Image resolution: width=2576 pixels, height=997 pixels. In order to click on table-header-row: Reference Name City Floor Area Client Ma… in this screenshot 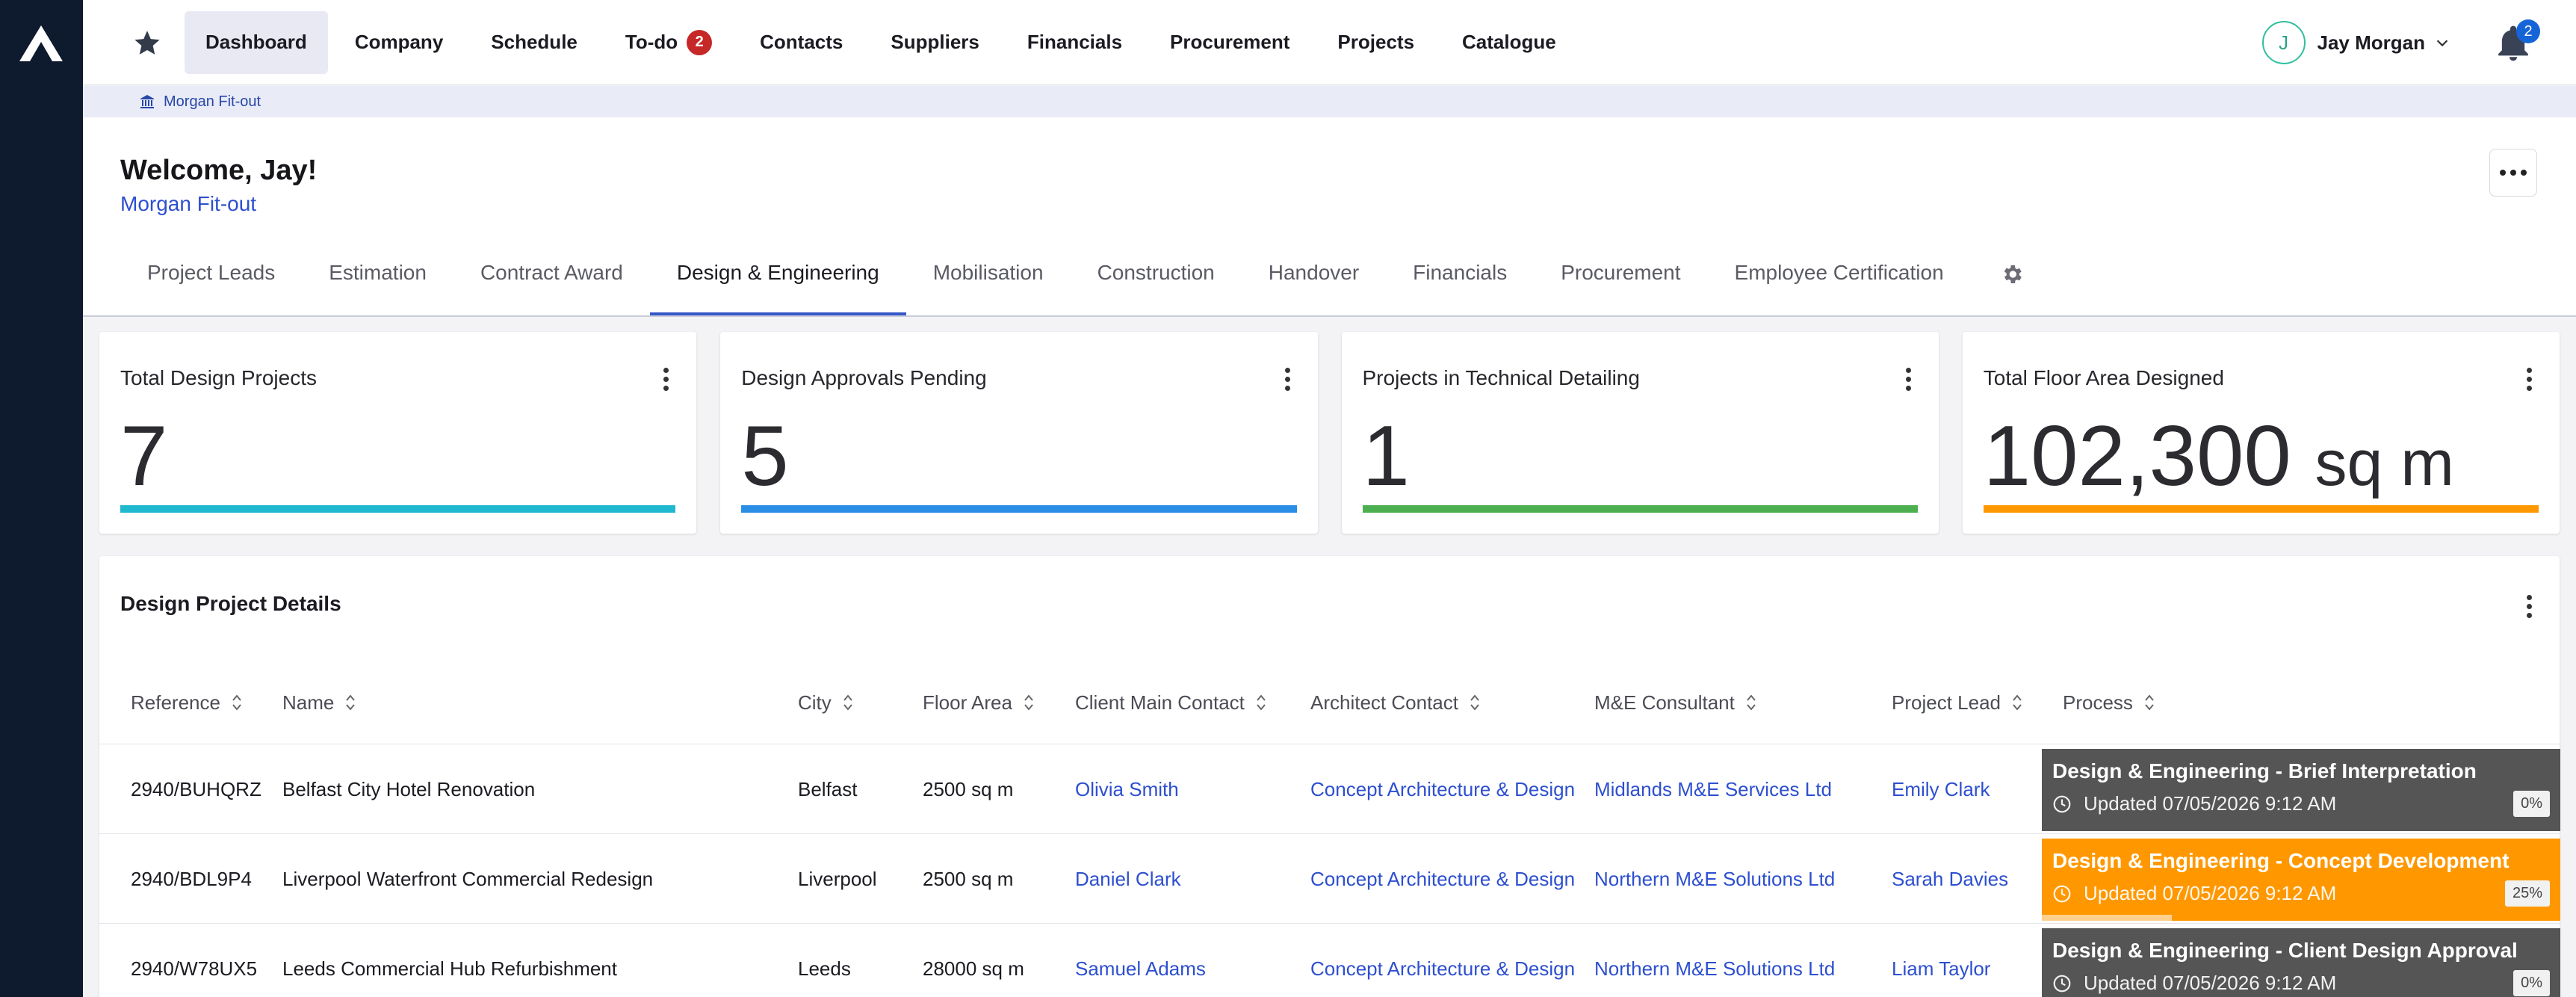, I will do `click(1329, 702)`.